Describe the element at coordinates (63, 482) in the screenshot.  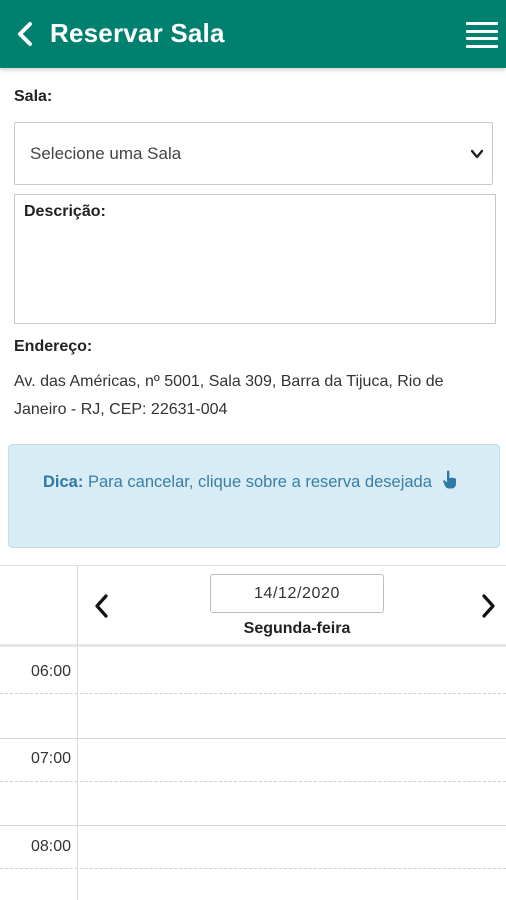
I see `tip-label: Dica:` at that location.